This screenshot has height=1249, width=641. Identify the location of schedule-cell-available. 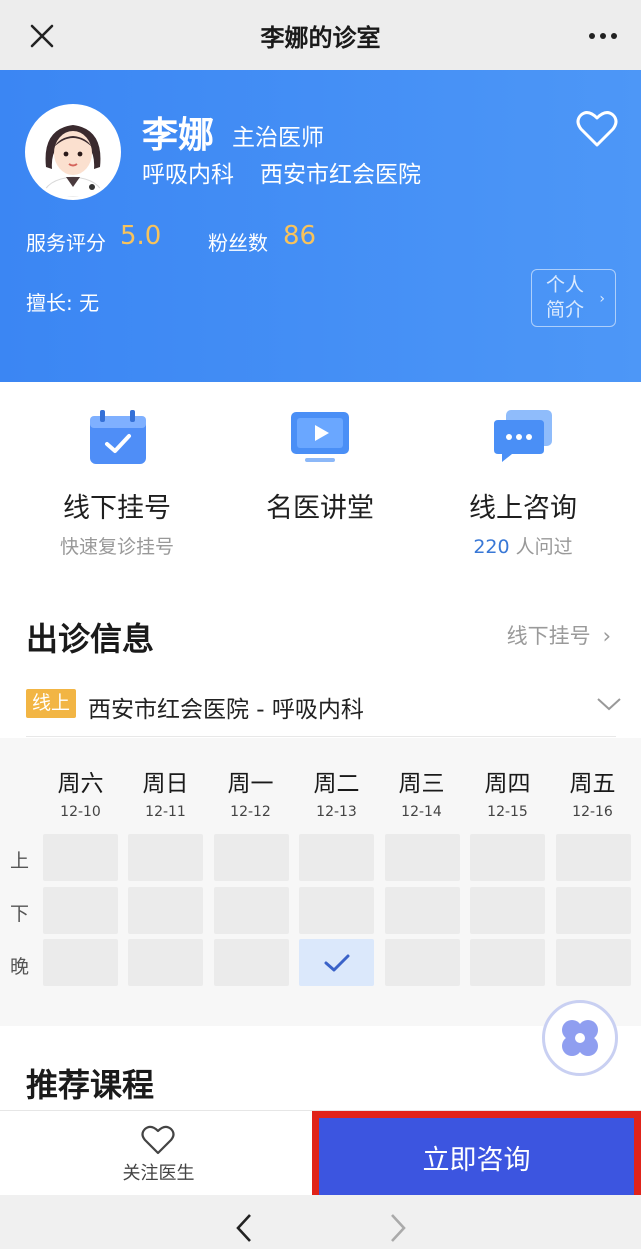
(336, 962).